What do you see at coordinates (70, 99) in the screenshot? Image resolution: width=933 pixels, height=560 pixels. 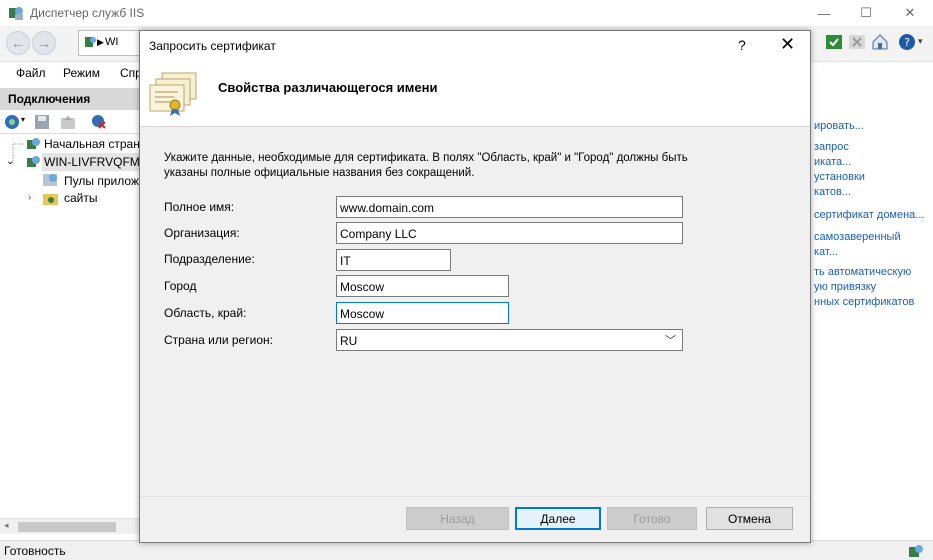 I see `connections-header: Подключения` at bounding box center [70, 99].